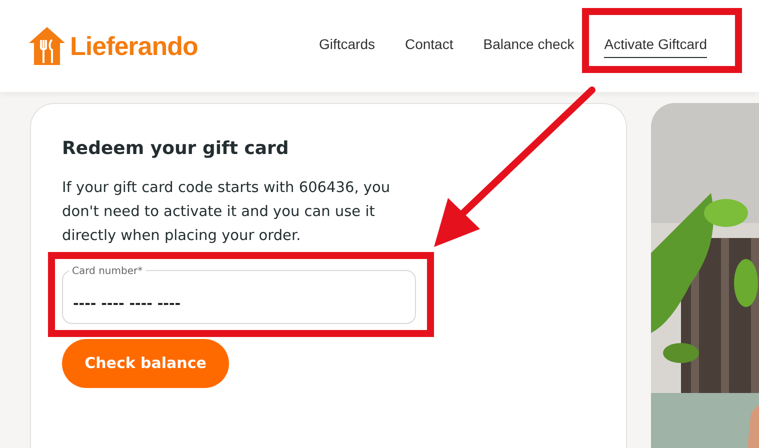 The height and width of the screenshot is (448, 759). I want to click on logo-icon, so click(47, 46).